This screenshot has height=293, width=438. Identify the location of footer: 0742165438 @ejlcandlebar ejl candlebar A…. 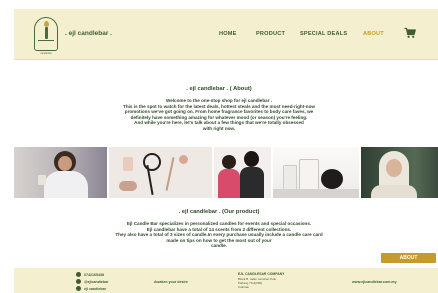
(226, 280).